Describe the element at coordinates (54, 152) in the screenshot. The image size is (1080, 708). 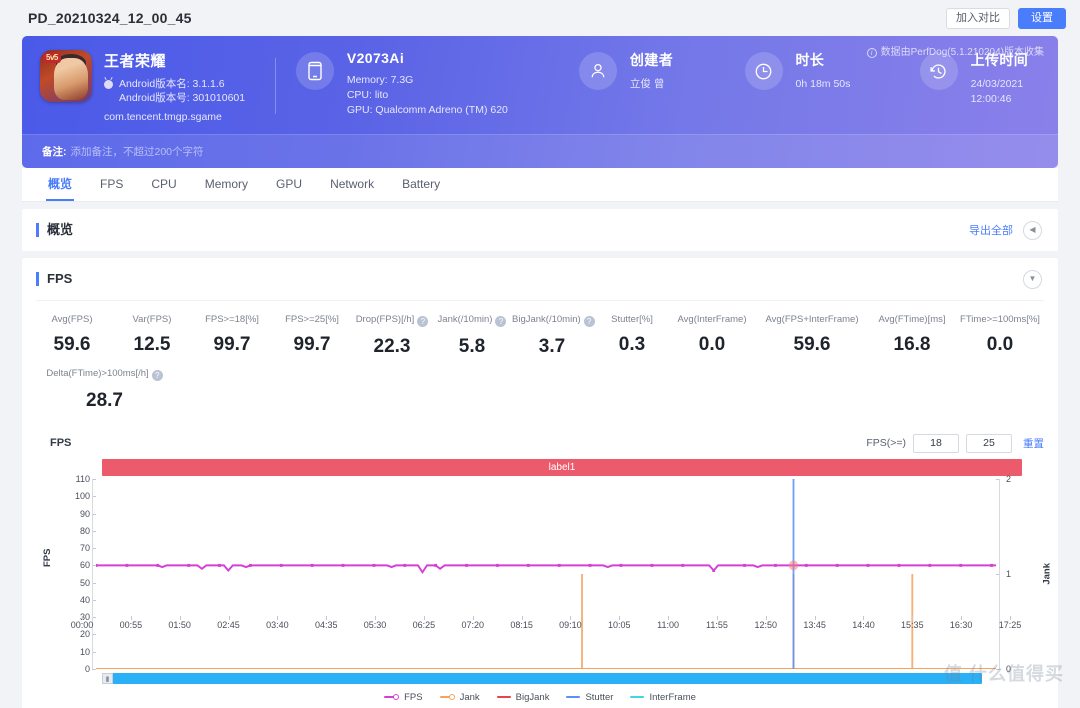
I see `note-label: 备注:` at that location.